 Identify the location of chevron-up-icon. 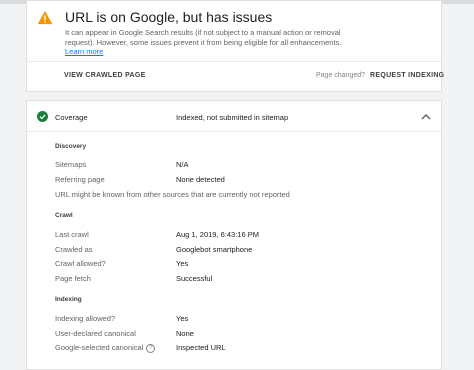
(426, 116).